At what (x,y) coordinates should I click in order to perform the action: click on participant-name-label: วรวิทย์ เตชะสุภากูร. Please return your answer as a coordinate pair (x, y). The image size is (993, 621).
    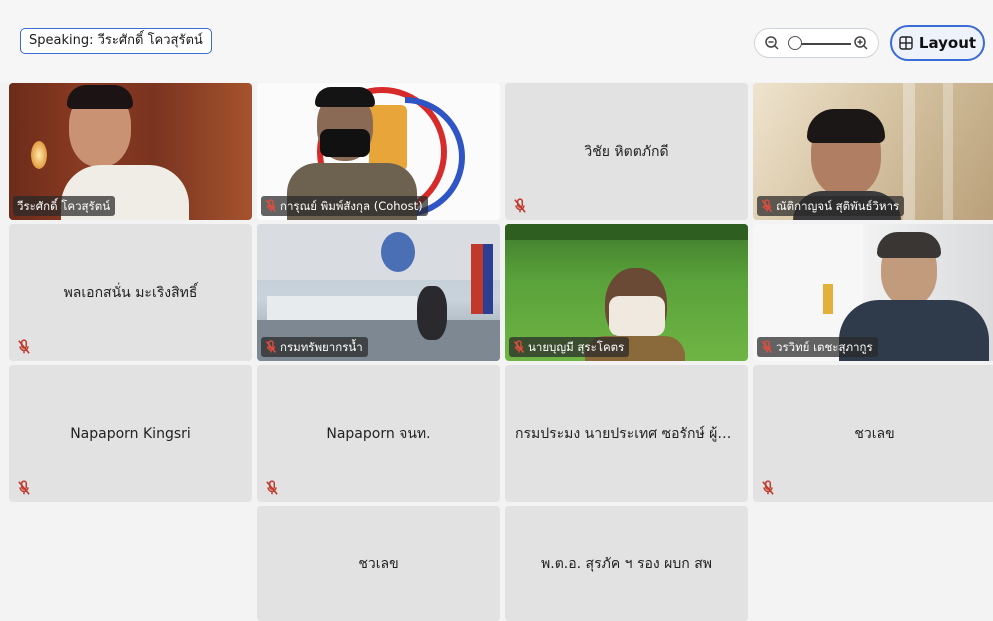
    Looking at the image, I should click on (817, 347).